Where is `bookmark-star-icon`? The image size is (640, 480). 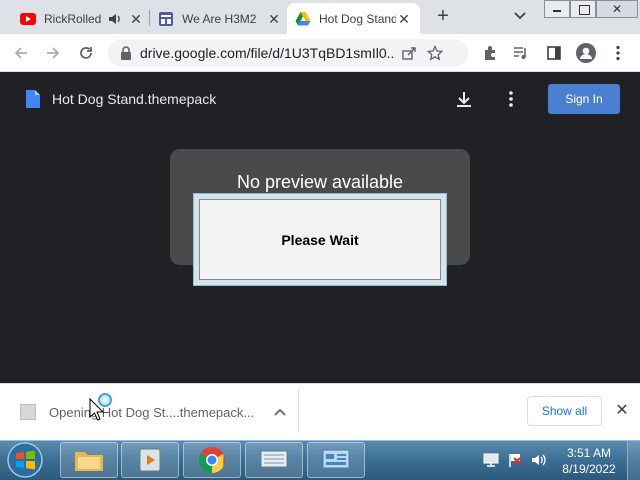 bookmark-star-icon is located at coordinates (435, 53).